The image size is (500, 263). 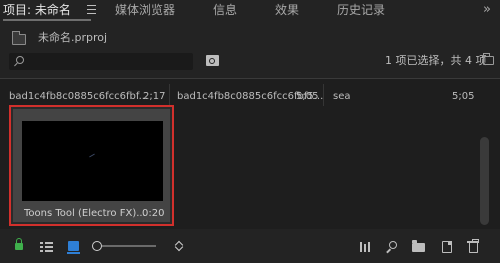 What do you see at coordinates (484, 181) in the screenshot?
I see `scrollbar-thumb` at bounding box center [484, 181].